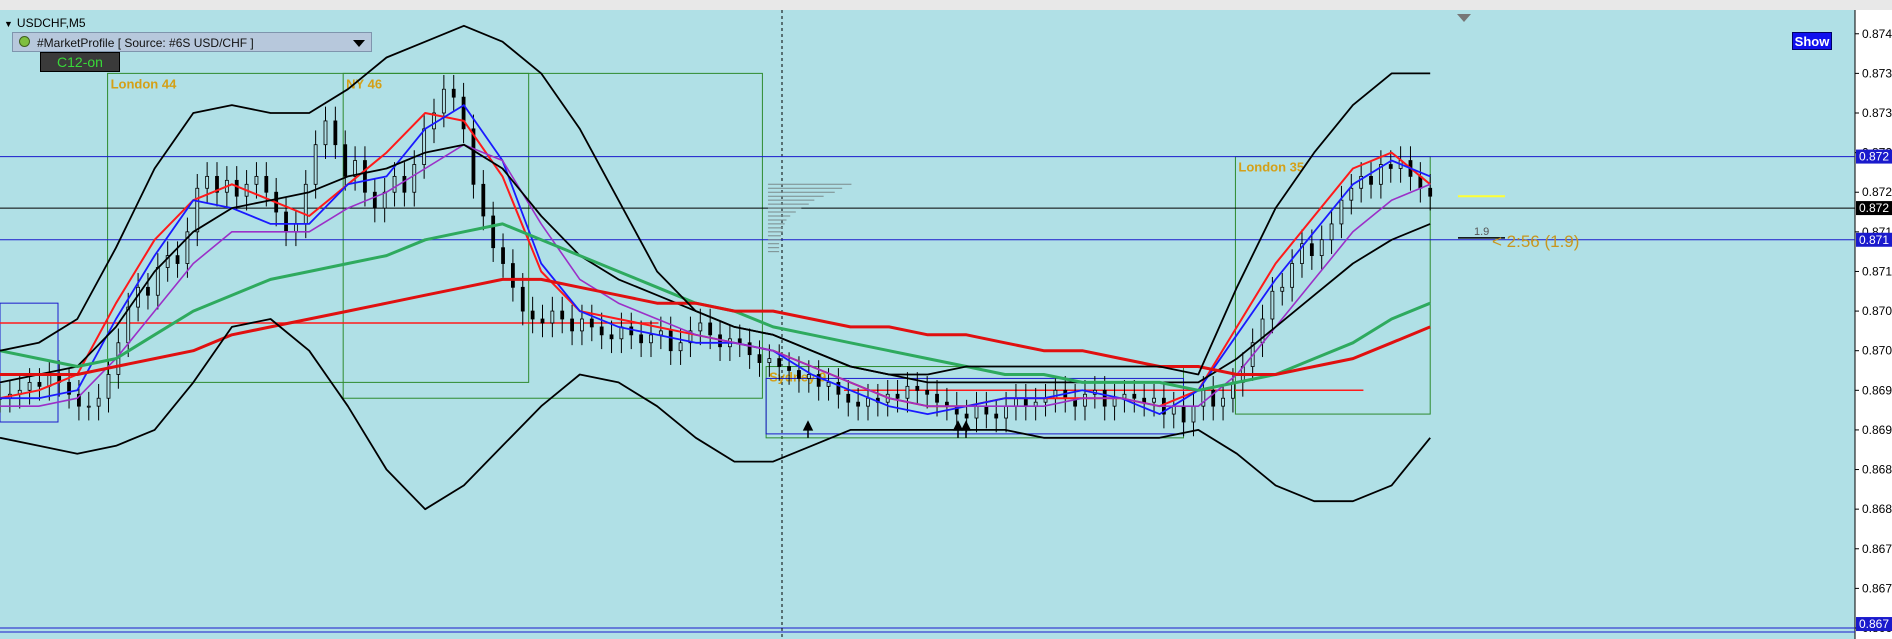 The image size is (1892, 639). What do you see at coordinates (1481, 232) in the screenshot?
I see `spread-label: 1.9` at bounding box center [1481, 232].